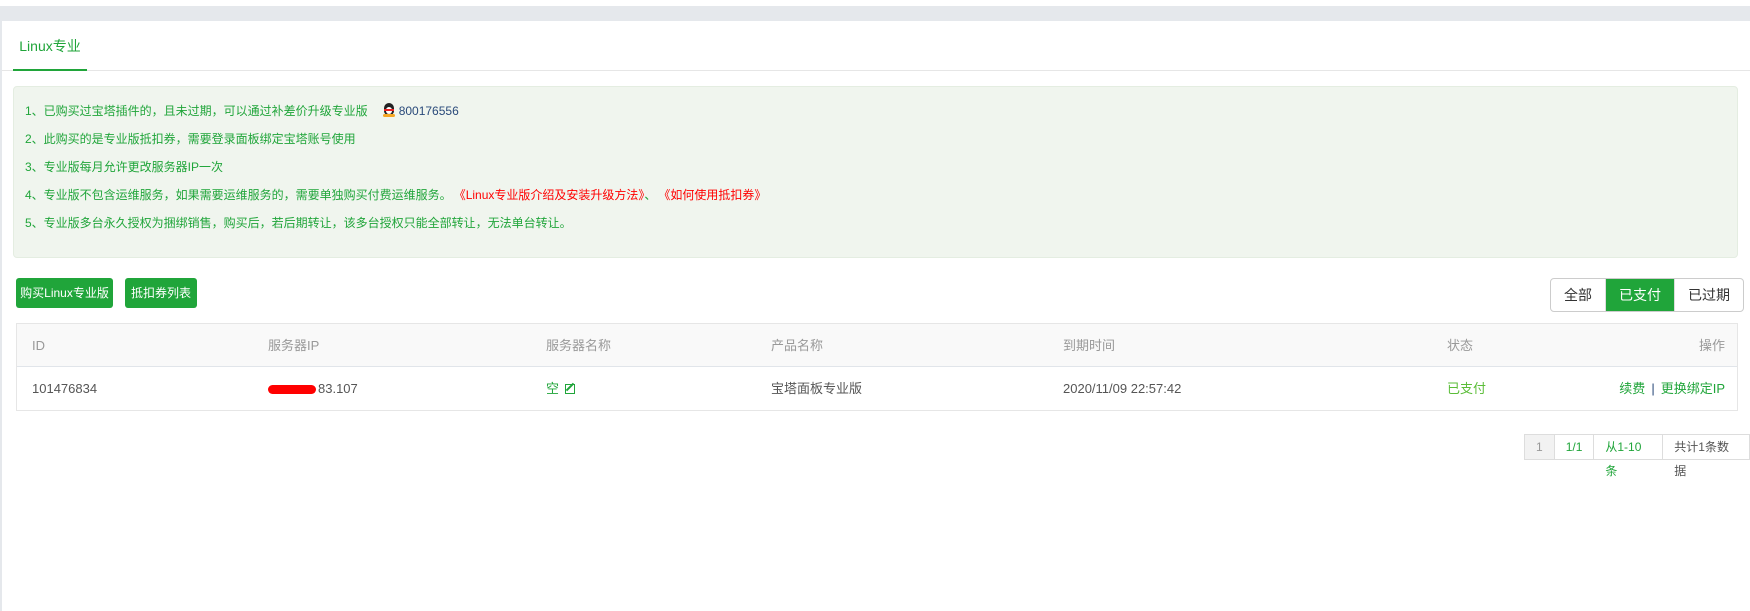 The width and height of the screenshot is (1750, 611). Describe the element at coordinates (1460, 345) in the screenshot. I see `col-status: 状态` at that location.